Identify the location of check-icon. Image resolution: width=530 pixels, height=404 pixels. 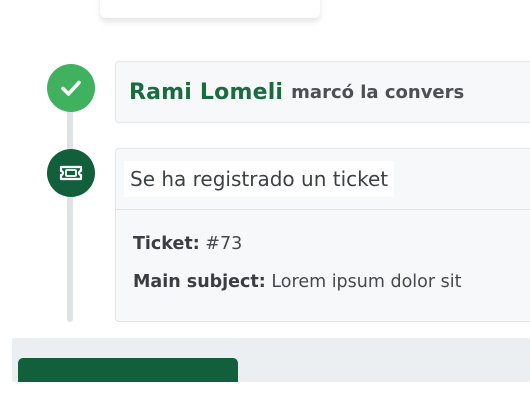
(71, 88).